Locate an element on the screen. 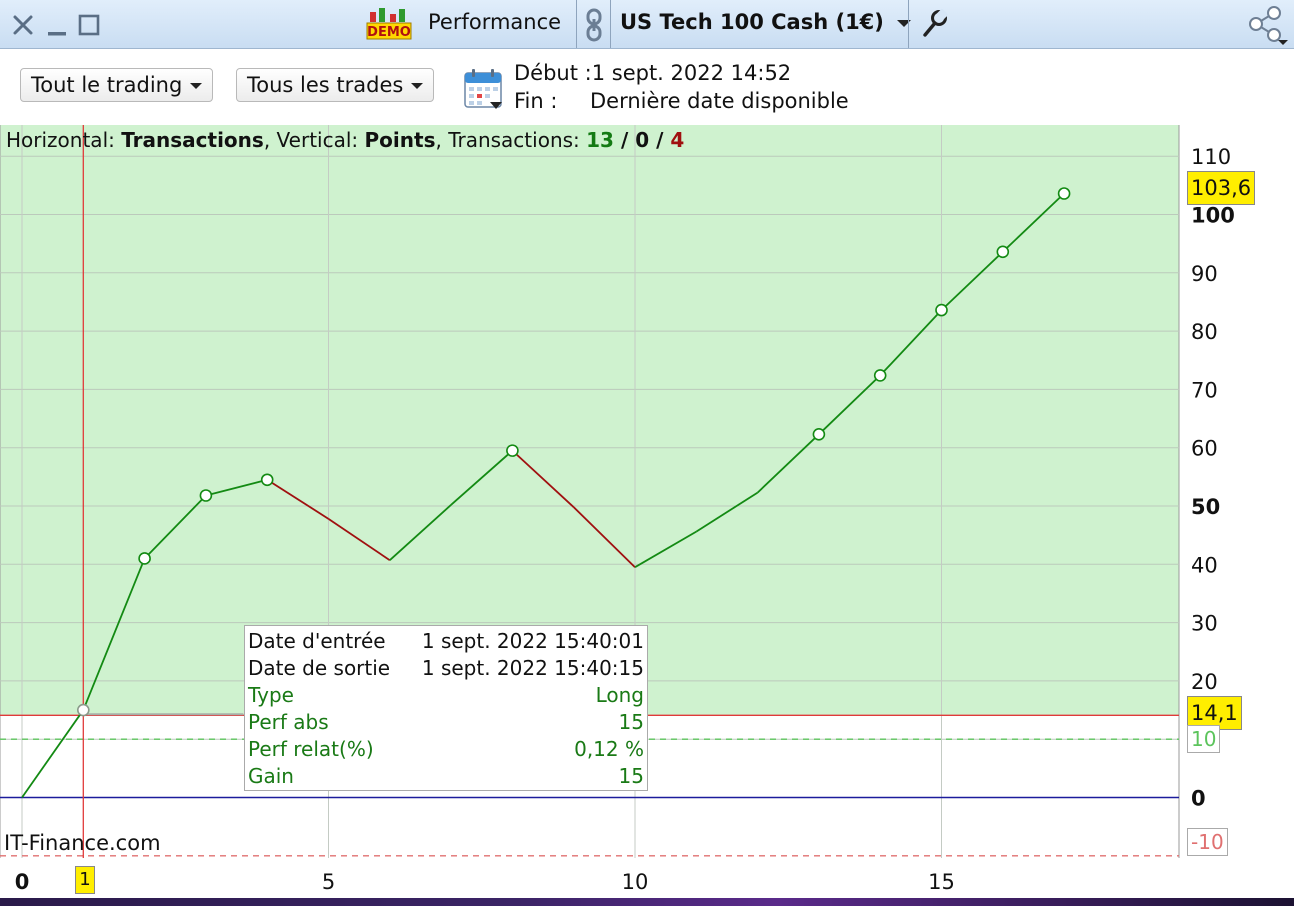  chevron-down-icon is located at coordinates (904, 23).